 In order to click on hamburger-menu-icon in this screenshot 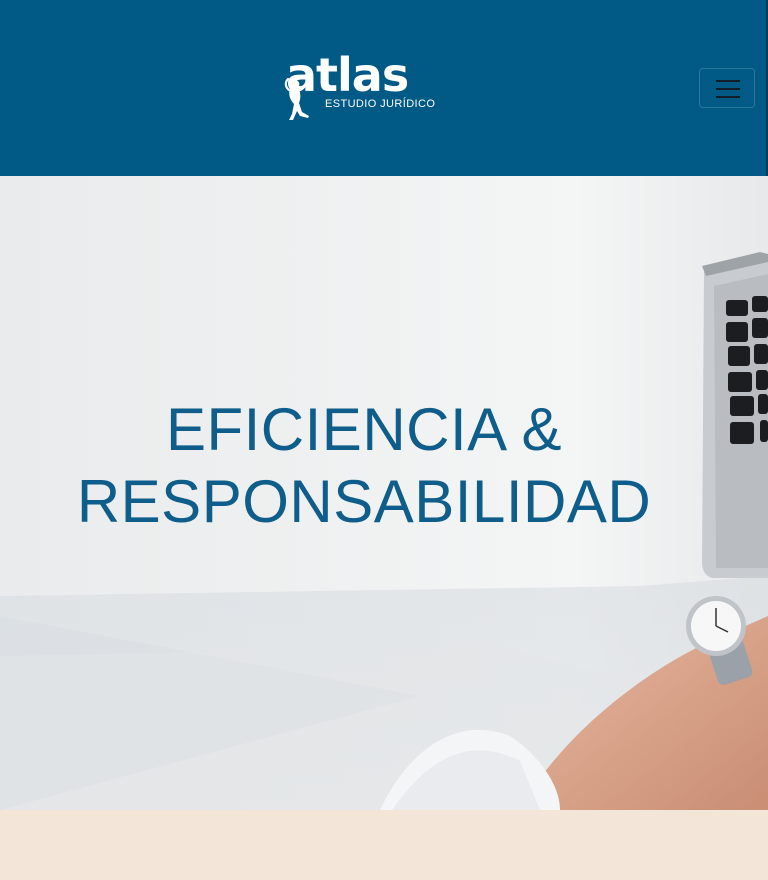, I will do `click(728, 81)`.